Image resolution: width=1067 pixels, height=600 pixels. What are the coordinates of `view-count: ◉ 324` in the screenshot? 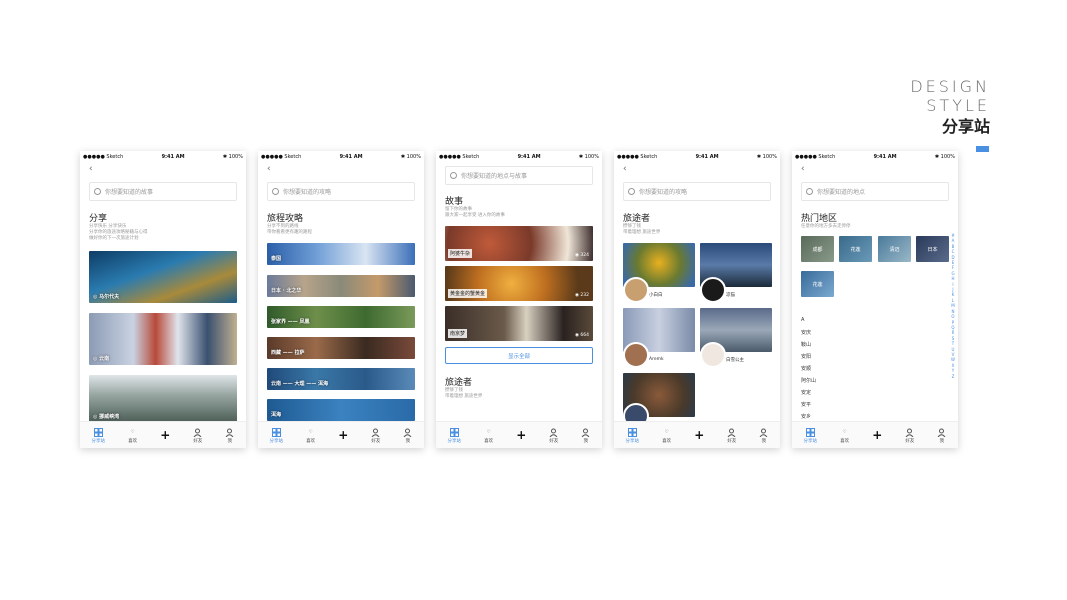 It's located at (582, 255).